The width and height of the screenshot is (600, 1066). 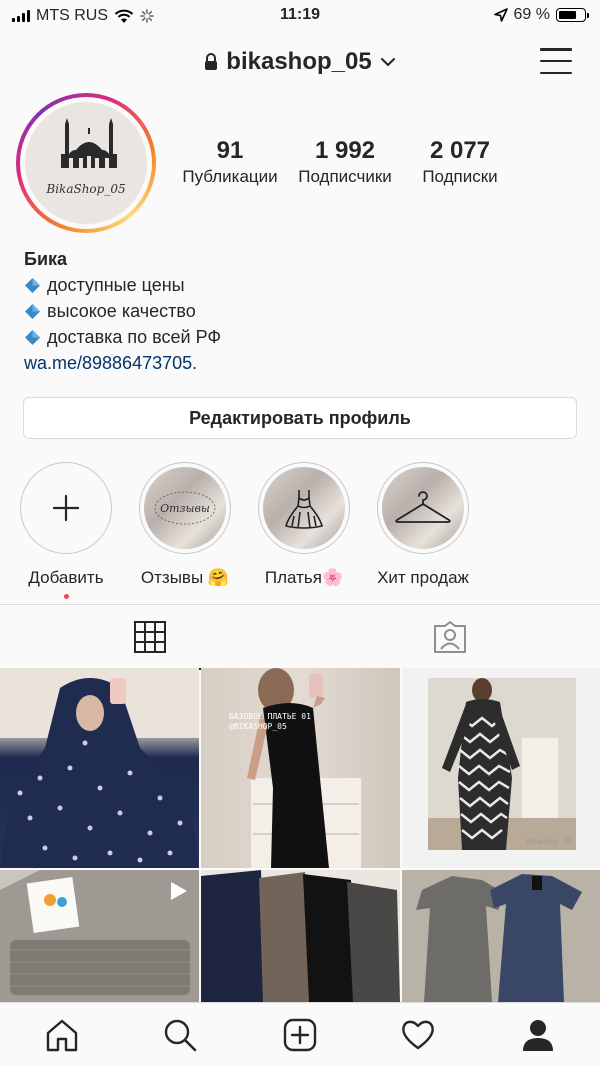 What do you see at coordinates (304, 337) in the screenshot?
I see `bio-line: доставка по всей РФ` at bounding box center [304, 337].